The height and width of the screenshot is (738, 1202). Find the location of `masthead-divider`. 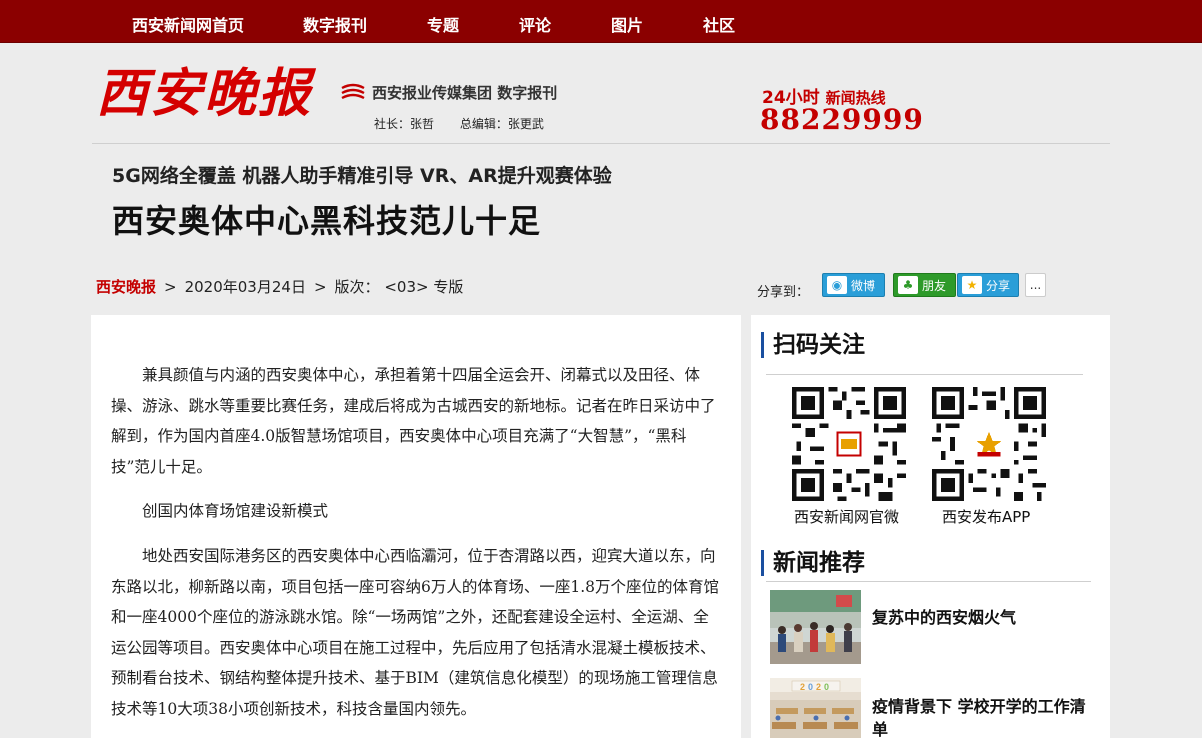

masthead-divider is located at coordinates (601, 143).